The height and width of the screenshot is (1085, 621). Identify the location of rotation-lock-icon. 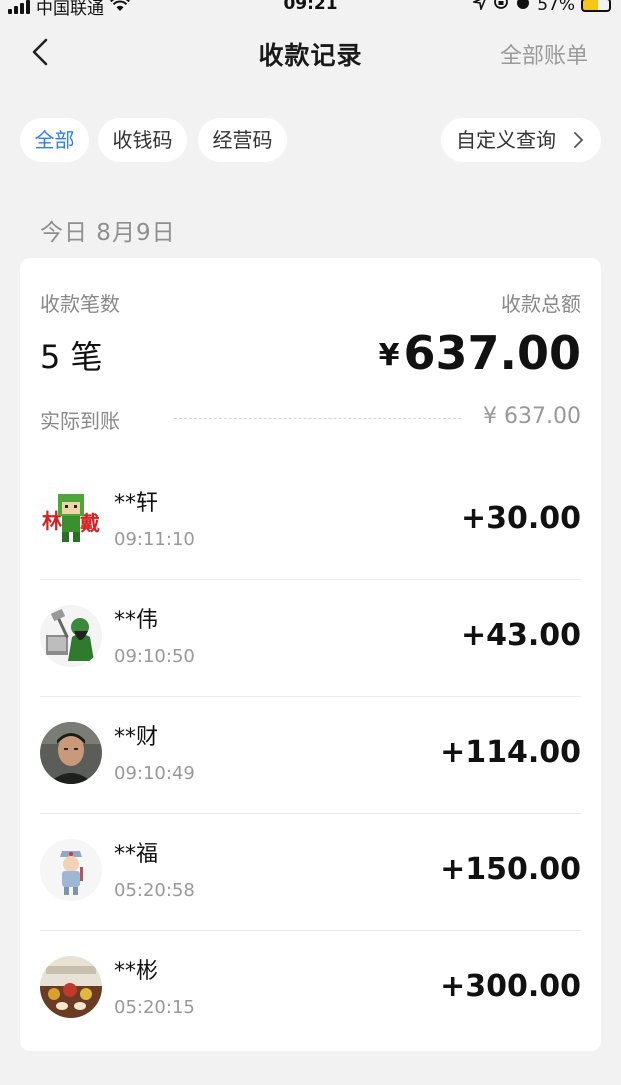
(501, 7).